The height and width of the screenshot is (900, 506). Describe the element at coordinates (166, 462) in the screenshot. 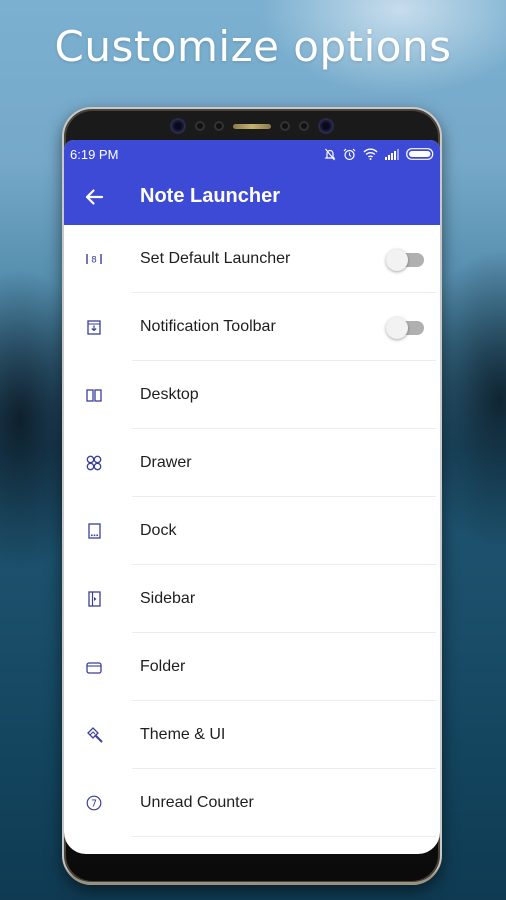

I see `settings-item-label: Drawer` at that location.